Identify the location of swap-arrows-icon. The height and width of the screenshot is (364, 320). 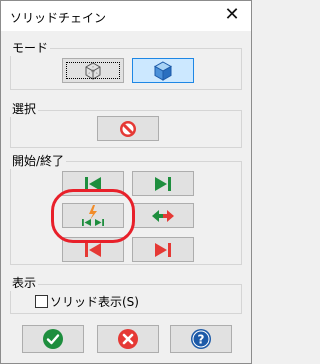
(163, 215).